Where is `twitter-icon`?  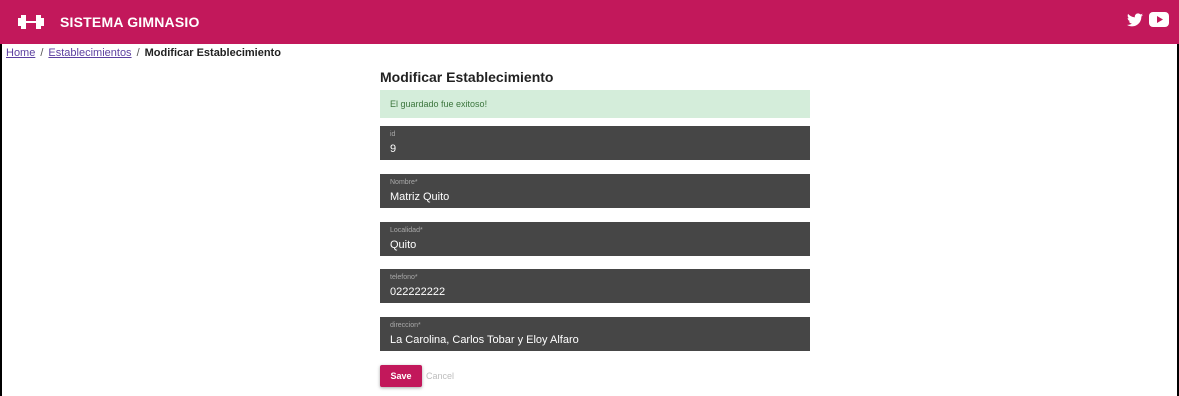
twitter-icon is located at coordinates (1135, 22).